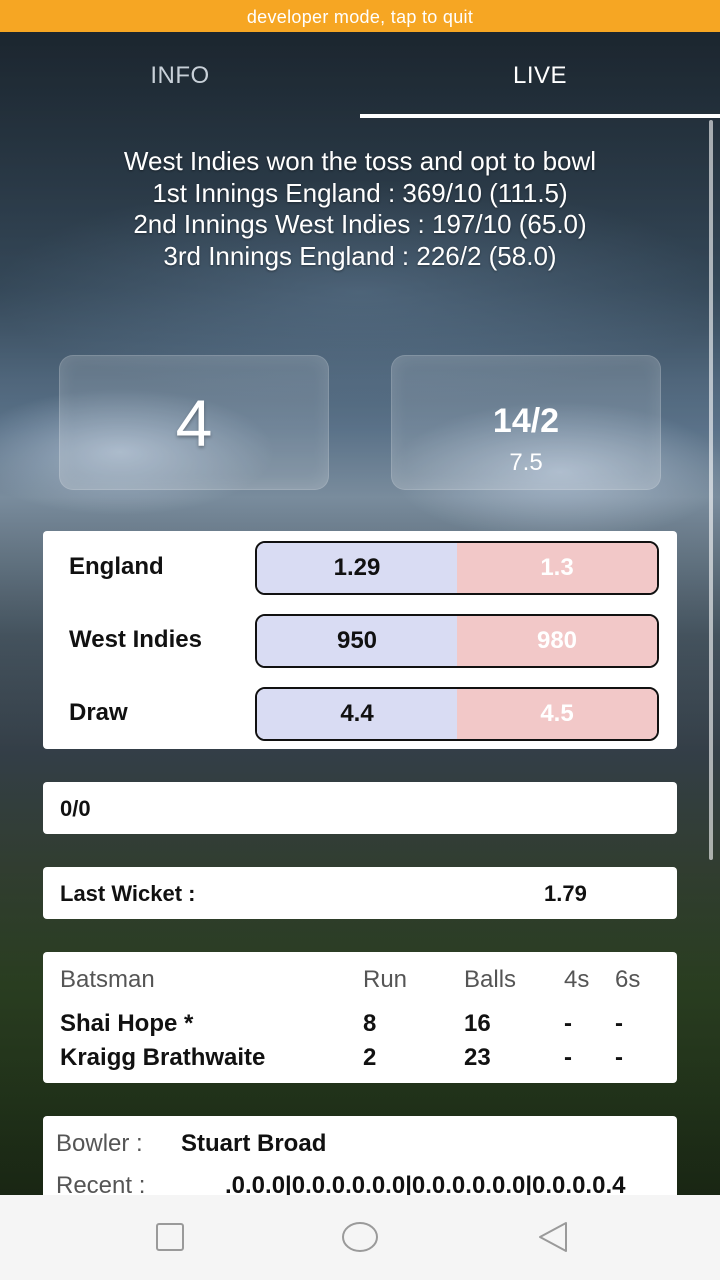 This screenshot has width=720, height=1280. I want to click on home-icon, so click(360, 1237).